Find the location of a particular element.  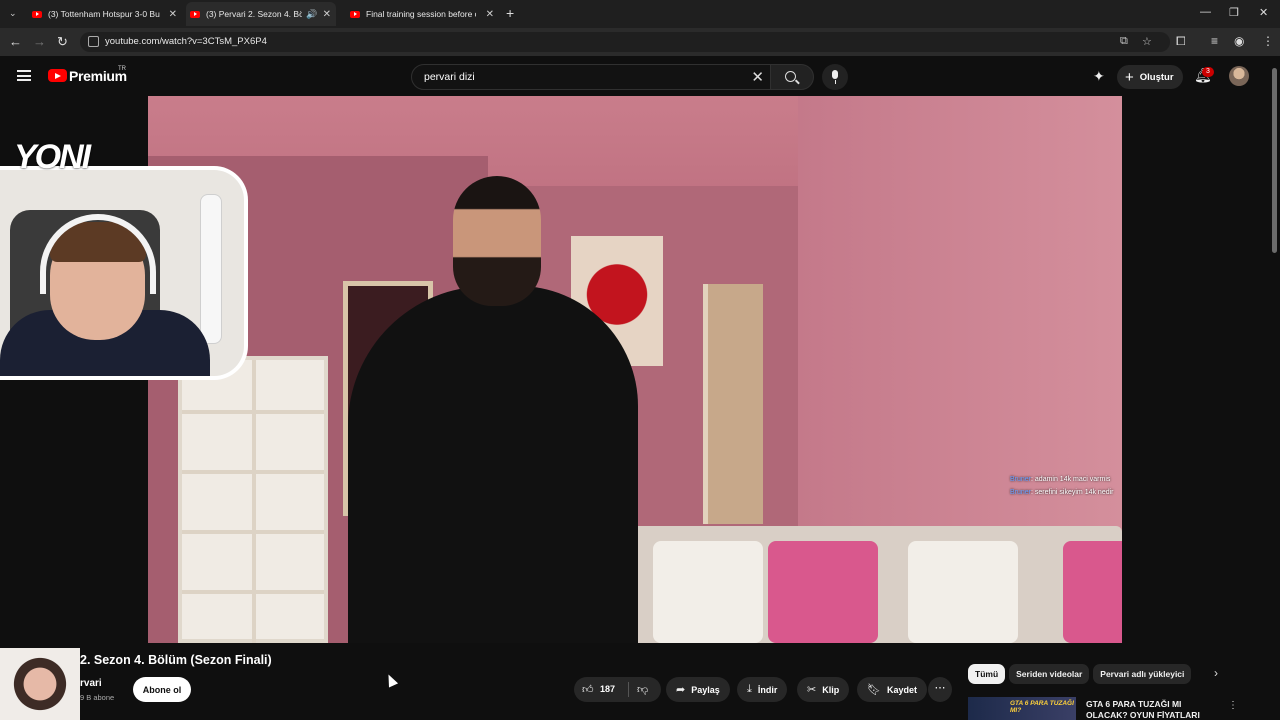

subscribe-button: Abone ol is located at coordinates (162, 689).